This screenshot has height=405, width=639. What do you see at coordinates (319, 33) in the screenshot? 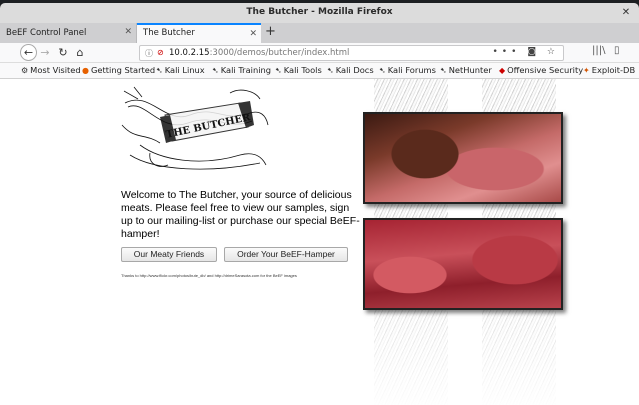
I see `tab-strip: BeEF Control Panel ✕ The Butcher ✕ +` at bounding box center [319, 33].